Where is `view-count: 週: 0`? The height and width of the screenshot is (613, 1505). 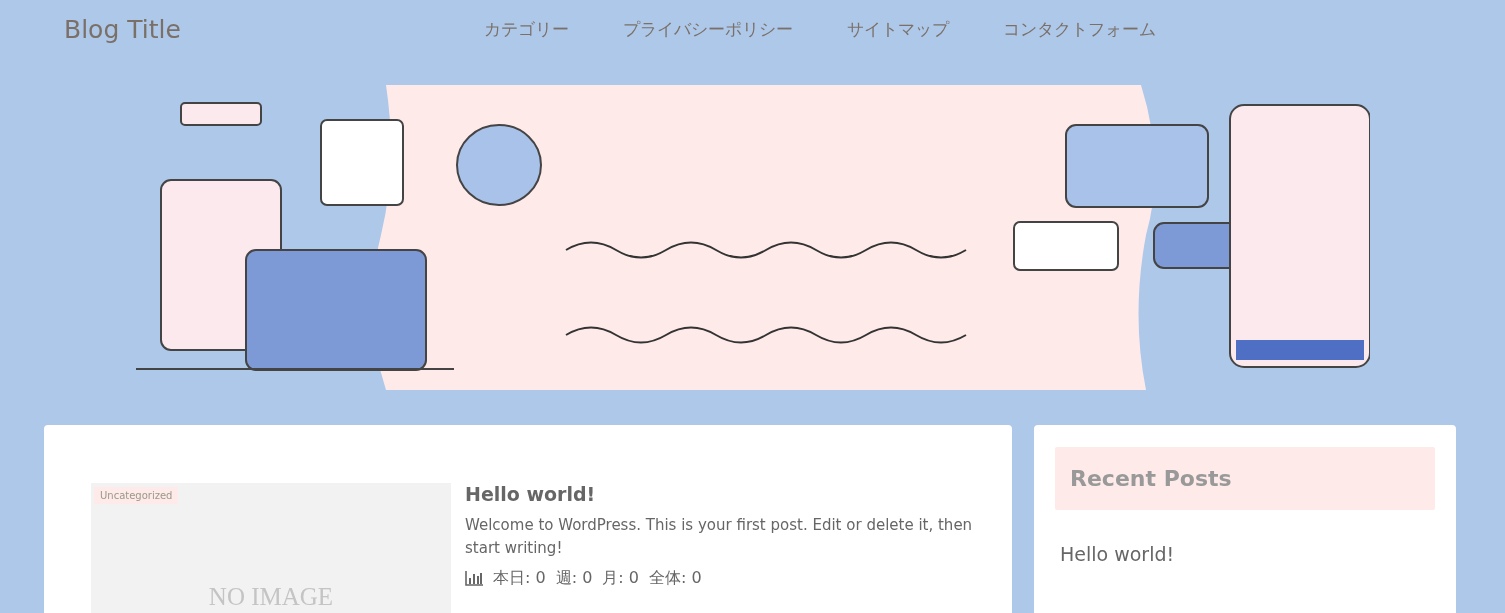 view-count: 週: 0 is located at coordinates (574, 578).